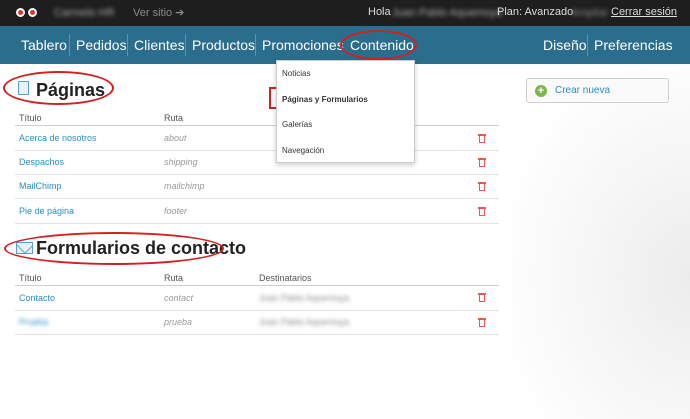  Describe the element at coordinates (179, 298) in the screenshot. I see `form-route: contact` at that location.